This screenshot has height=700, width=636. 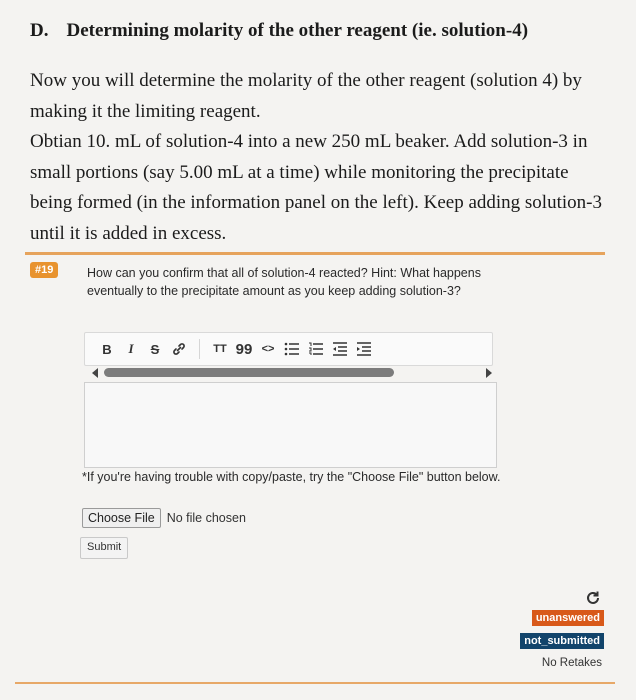 I want to click on refresh-icon, so click(x=593, y=598).